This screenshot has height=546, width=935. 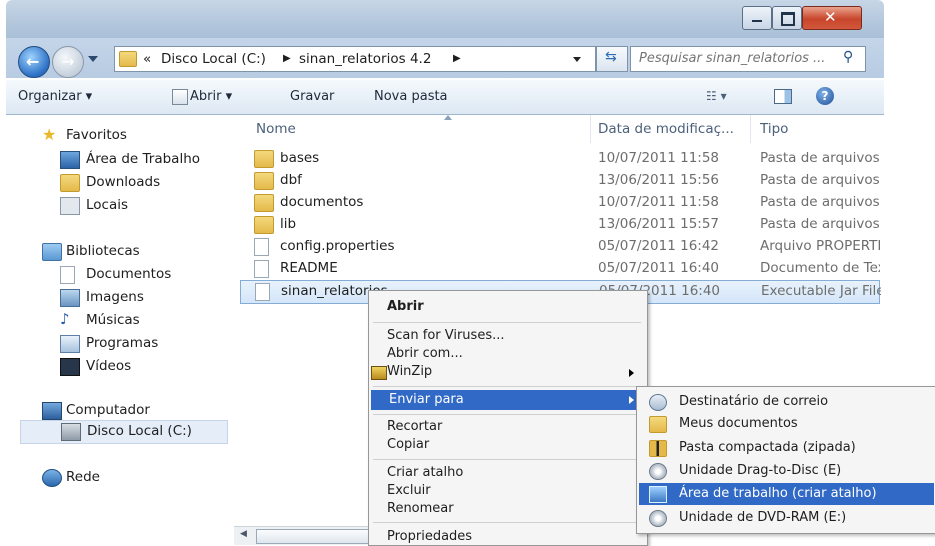 What do you see at coordinates (612, 59) in the screenshot?
I see `refresh-button: ⇆` at bounding box center [612, 59].